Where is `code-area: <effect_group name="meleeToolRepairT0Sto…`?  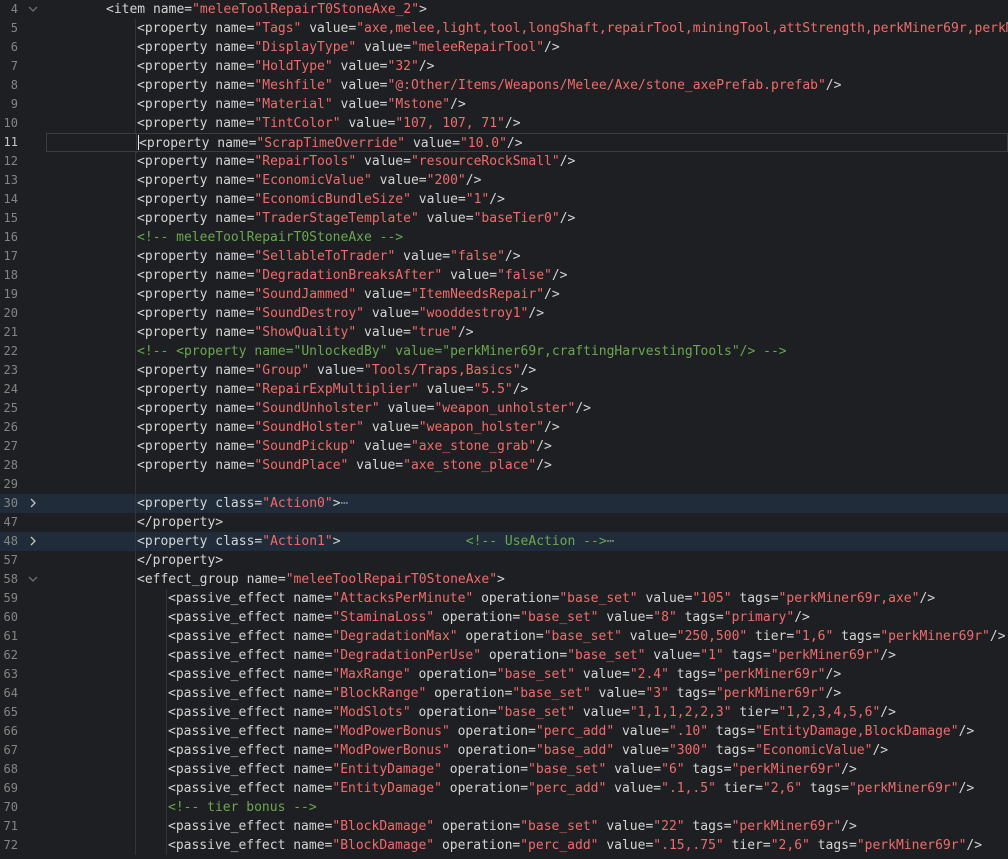
code-area: <effect_group name="meleeToolRepairT0Sto… is located at coordinates (527, 579).